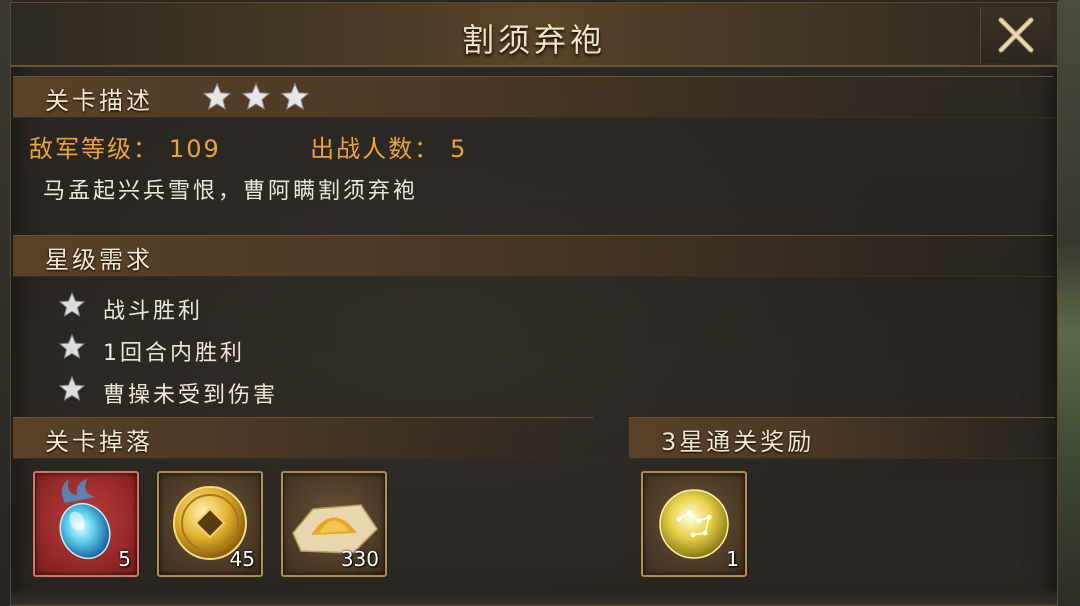 This screenshot has height=606, width=1080. I want to click on item-count: 330, so click(359, 559).